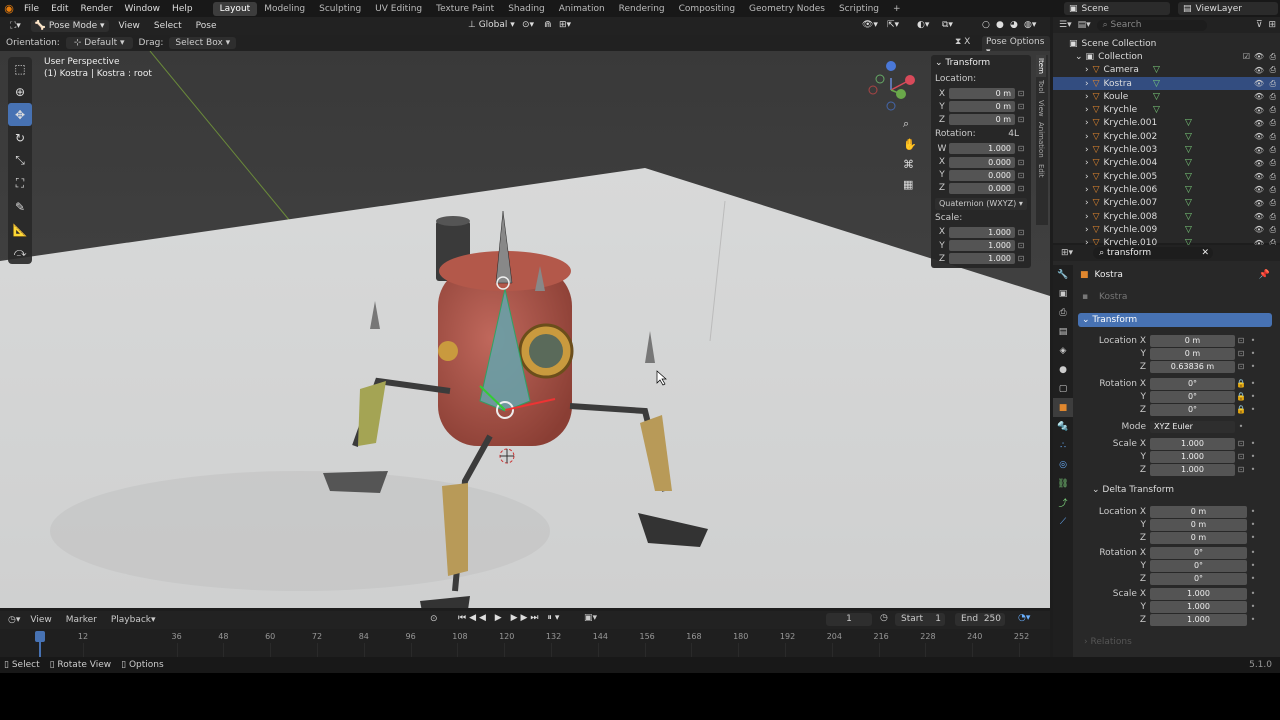  I want to click on outliner-item: › ▽ Krychle.002 ▽ 👁 ⎙, so click(1166, 136).